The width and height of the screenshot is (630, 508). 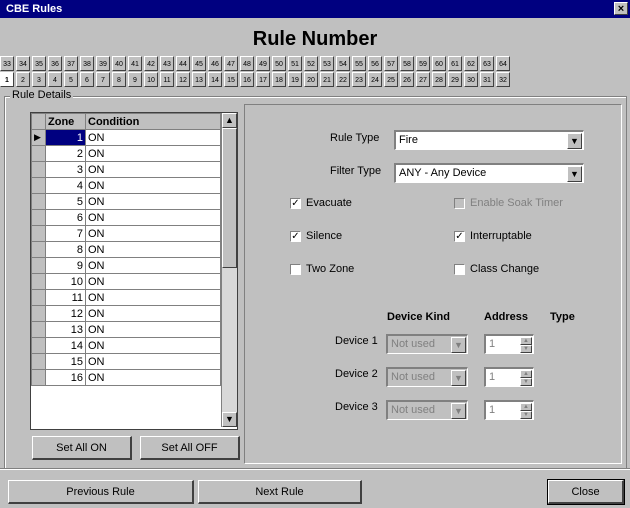 What do you see at coordinates (65, 265) in the screenshot?
I see `zone-cell: 9` at bounding box center [65, 265].